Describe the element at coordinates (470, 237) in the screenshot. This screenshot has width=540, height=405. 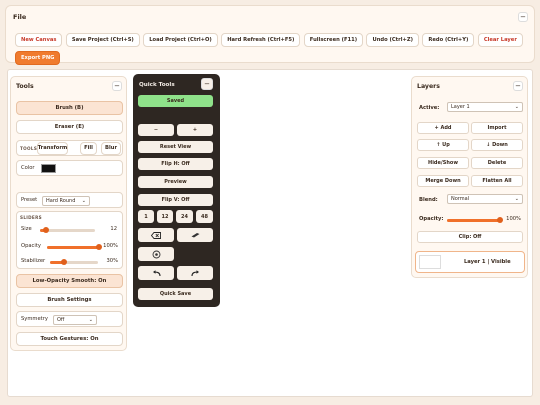
I see `clip-toggle-button: Clip: Off` at that location.